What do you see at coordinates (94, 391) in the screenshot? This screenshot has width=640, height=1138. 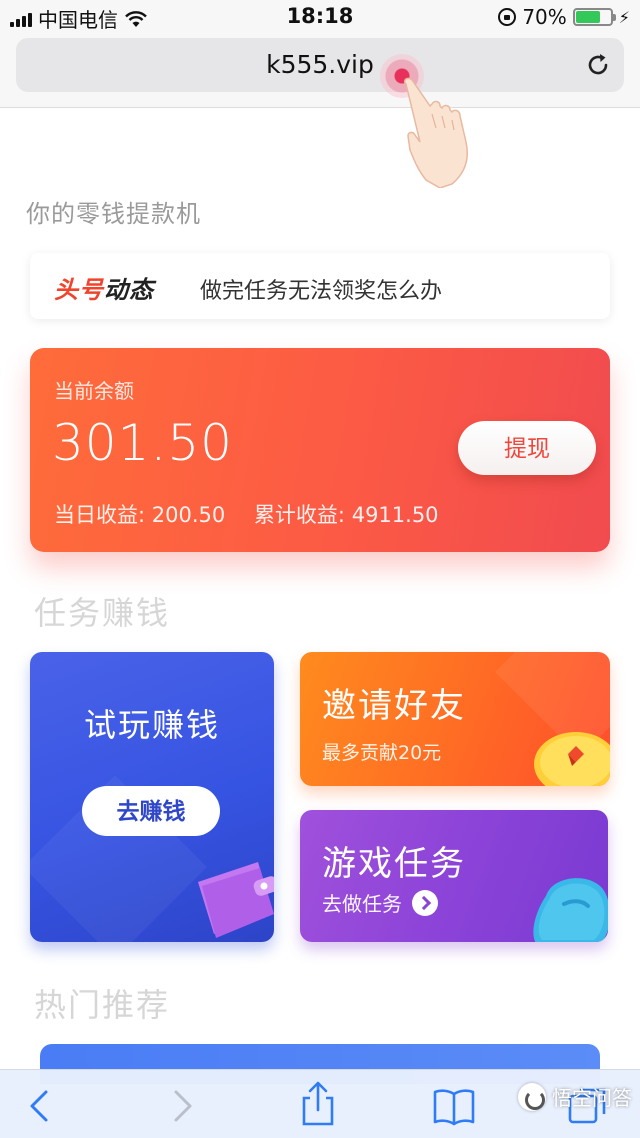 I see `balance-label: 当前余额` at bounding box center [94, 391].